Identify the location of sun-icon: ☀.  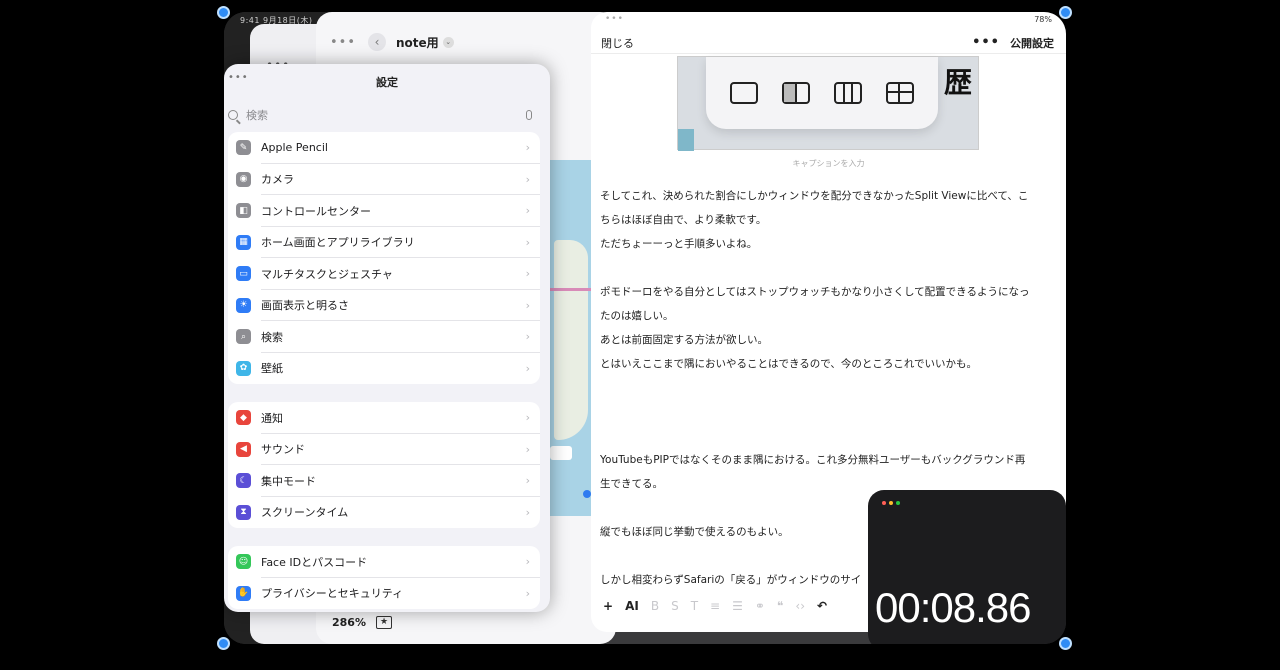
(243, 305).